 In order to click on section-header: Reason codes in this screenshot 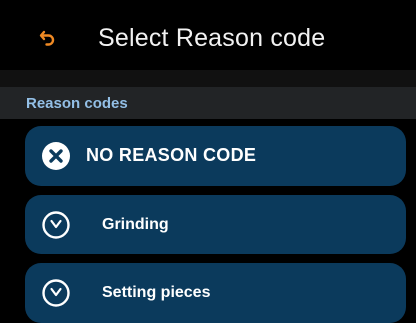, I will do `click(208, 103)`.